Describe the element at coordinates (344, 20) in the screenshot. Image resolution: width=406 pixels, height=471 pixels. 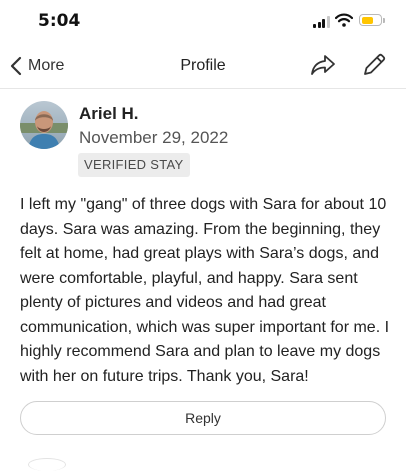
I see `wifi-icon` at that location.